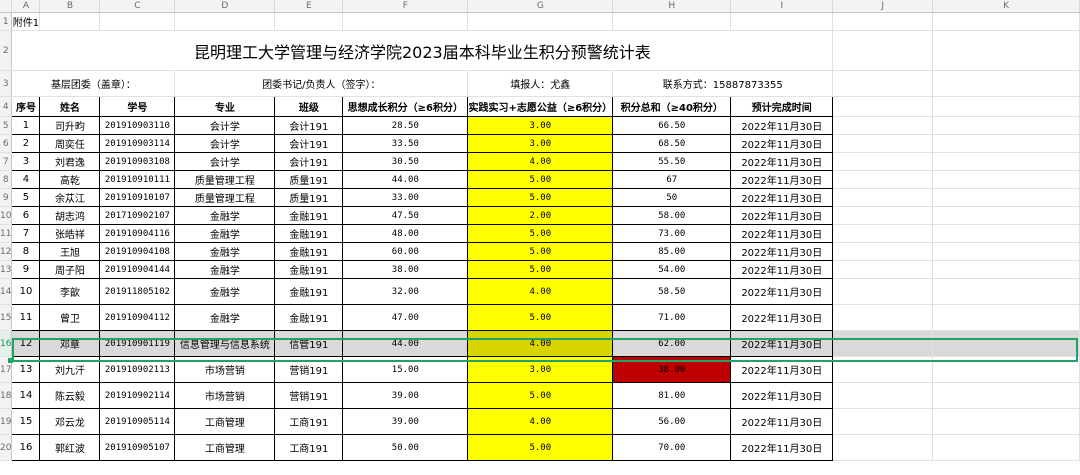  Describe the element at coordinates (6, 143) in the screenshot. I see `row-header: 6` at that location.